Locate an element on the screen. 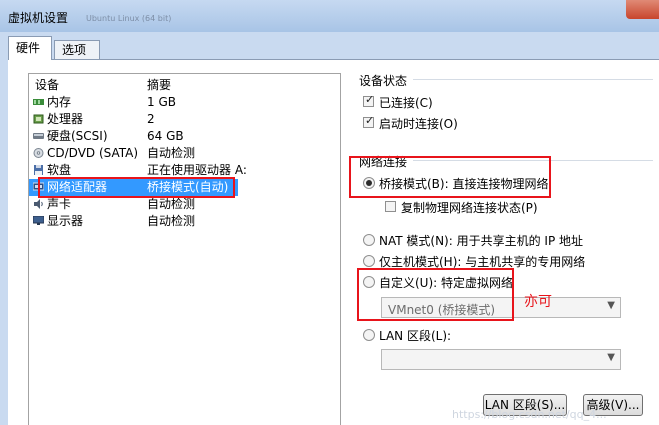 This screenshot has width=659, height=425. custom-radio is located at coordinates (369, 282).